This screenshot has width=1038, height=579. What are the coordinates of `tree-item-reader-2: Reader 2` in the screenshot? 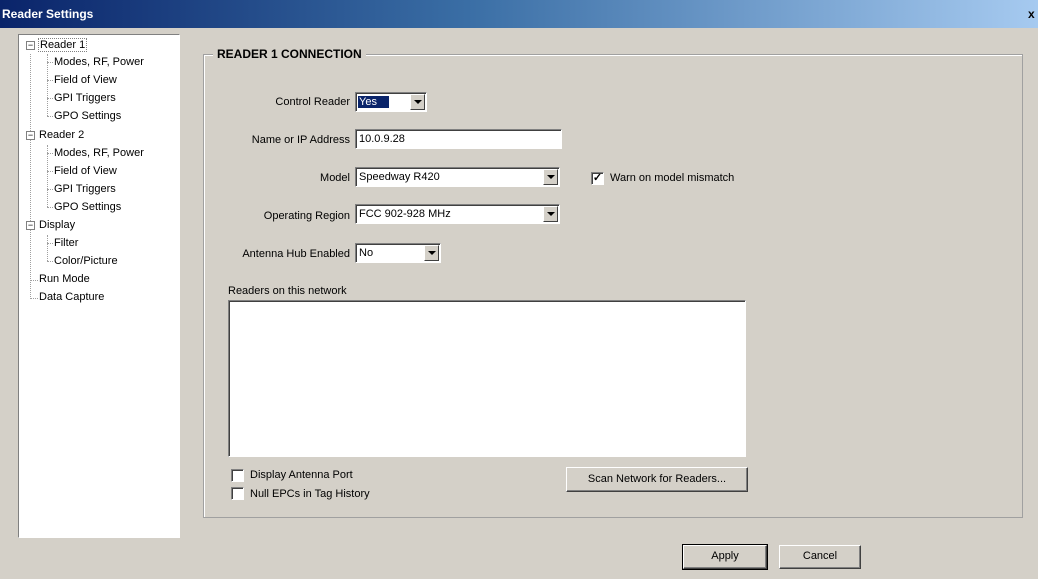 It's located at (61, 136).